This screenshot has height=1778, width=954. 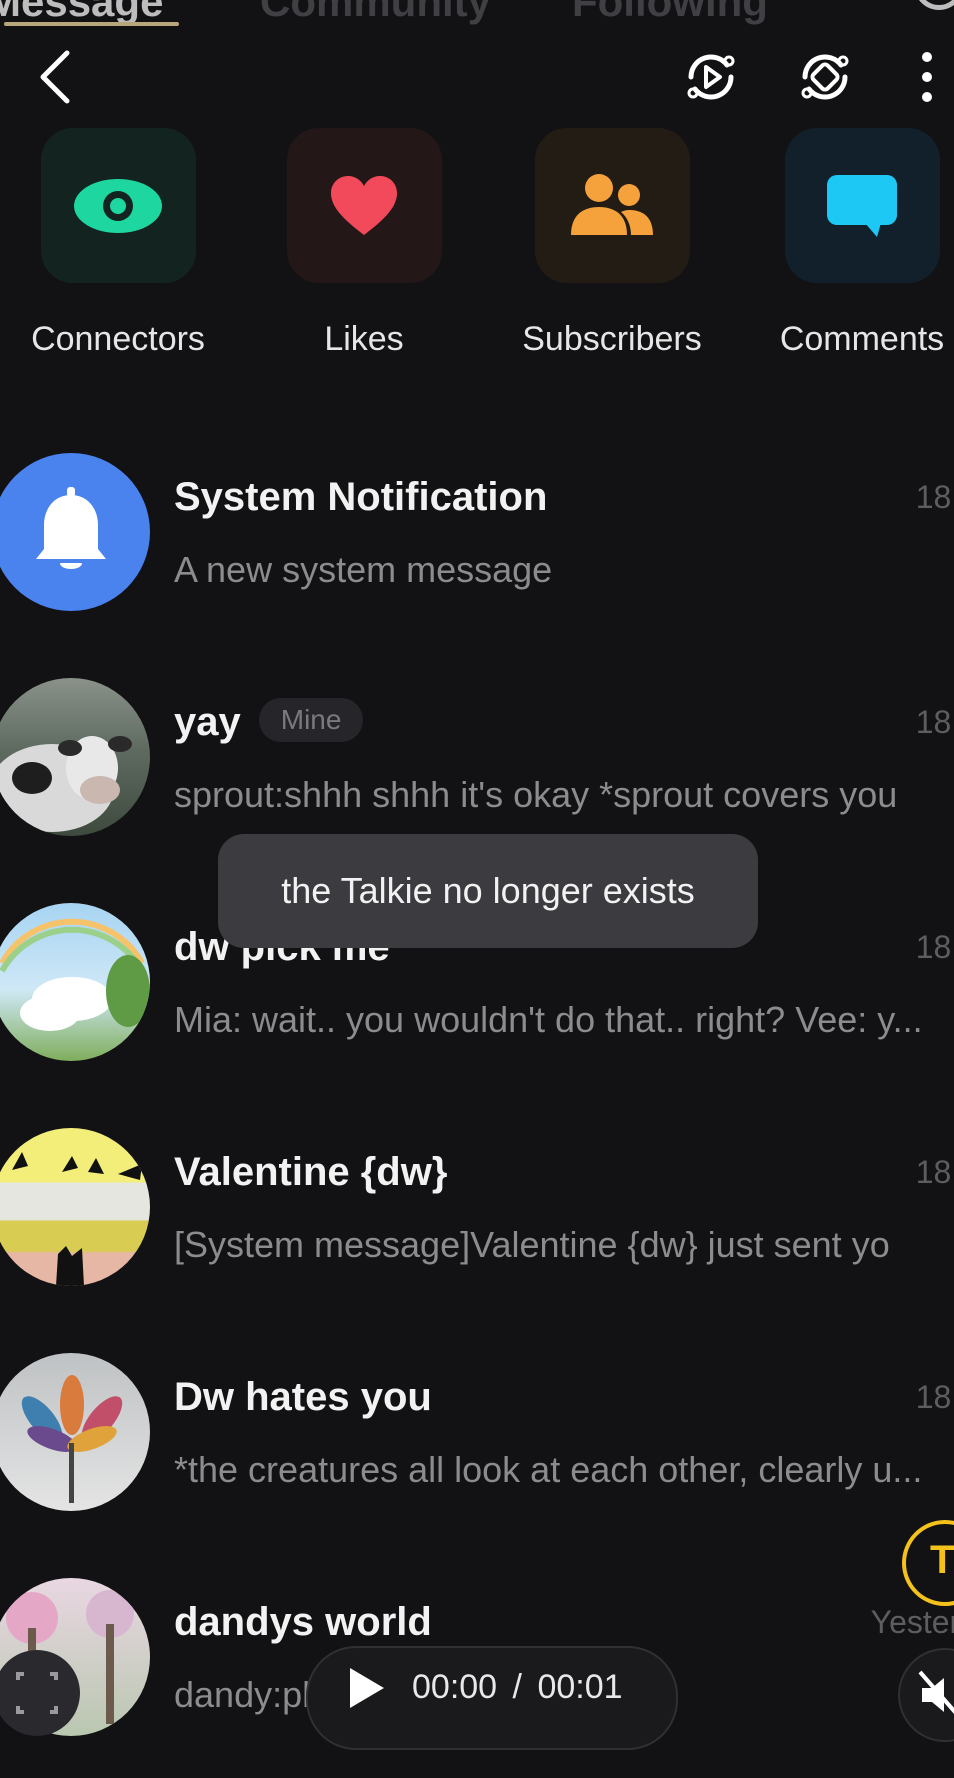 I want to click on rotate-swap-icon, so click(x=825, y=77).